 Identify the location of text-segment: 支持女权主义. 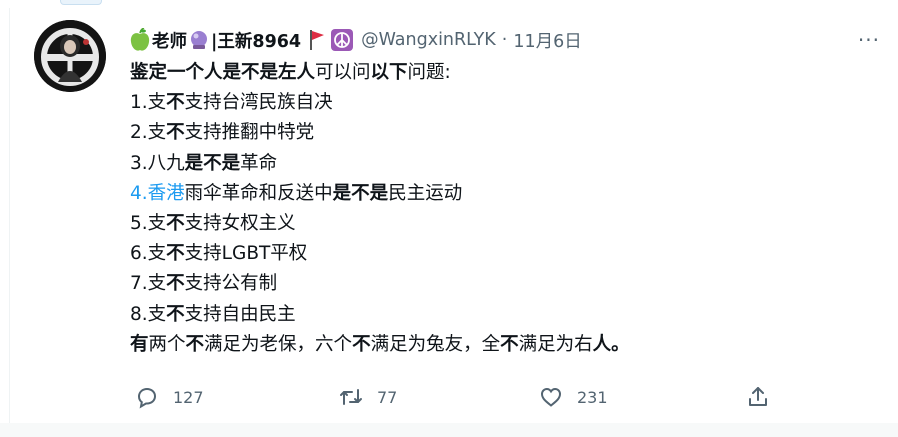
(240, 223).